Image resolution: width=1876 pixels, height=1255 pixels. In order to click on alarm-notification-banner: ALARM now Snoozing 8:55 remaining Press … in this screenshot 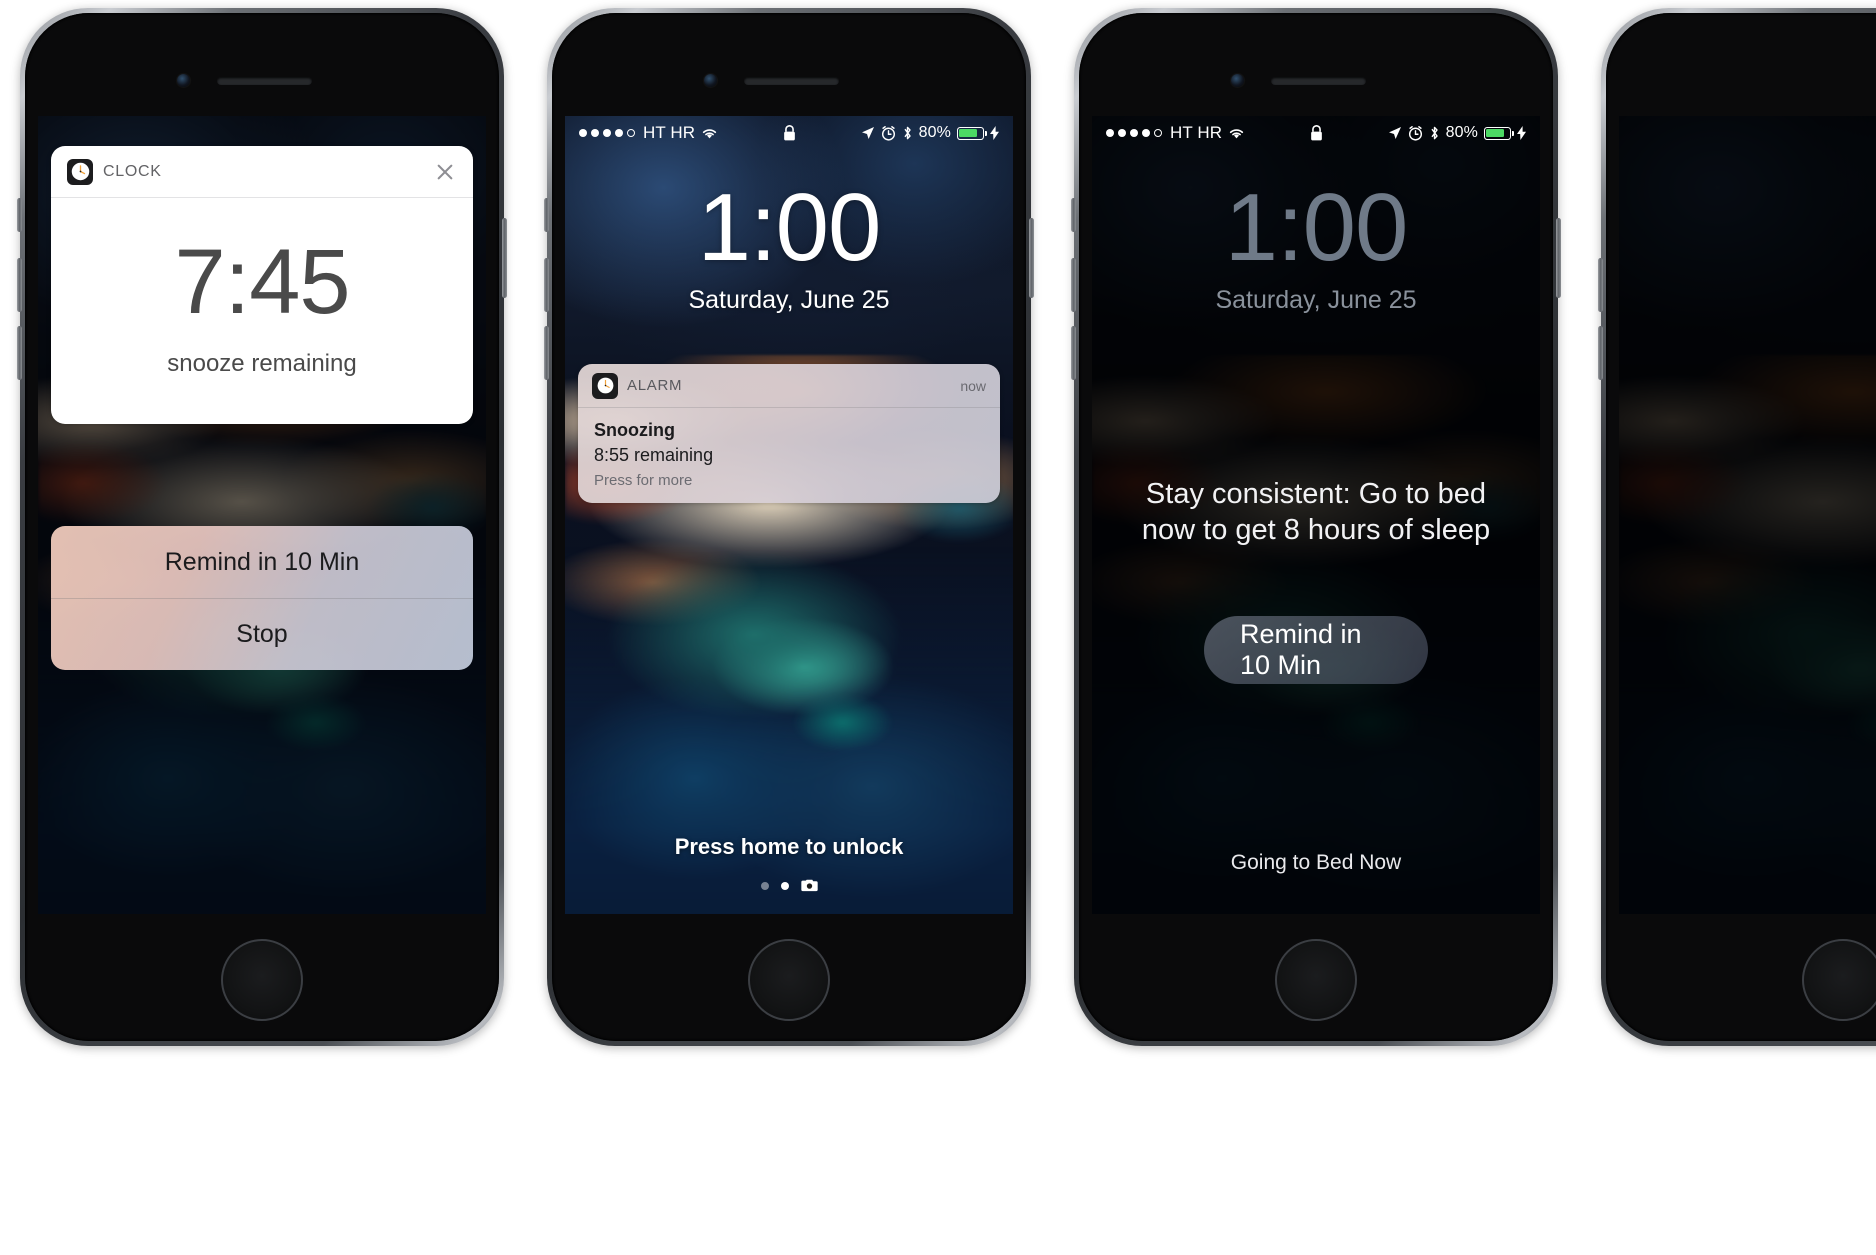, I will do `click(789, 433)`.